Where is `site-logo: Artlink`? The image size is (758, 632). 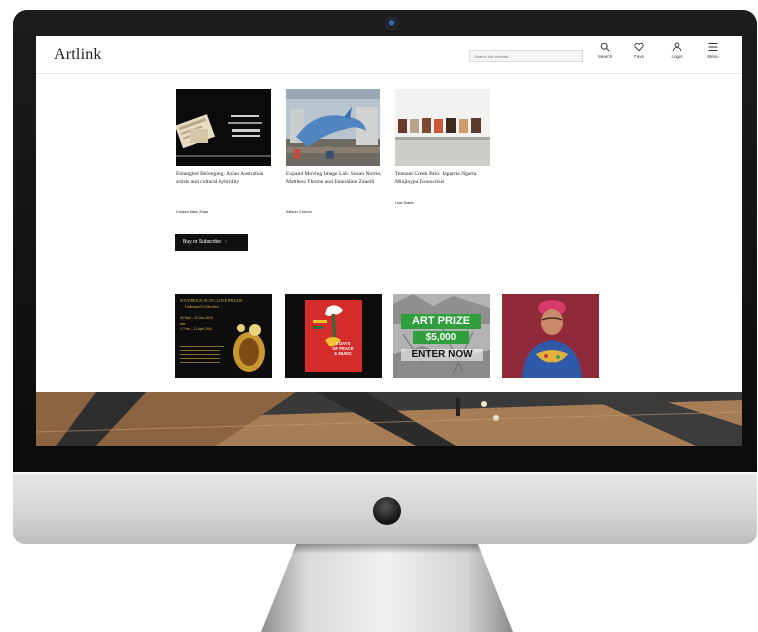 site-logo: Artlink is located at coordinates (78, 55).